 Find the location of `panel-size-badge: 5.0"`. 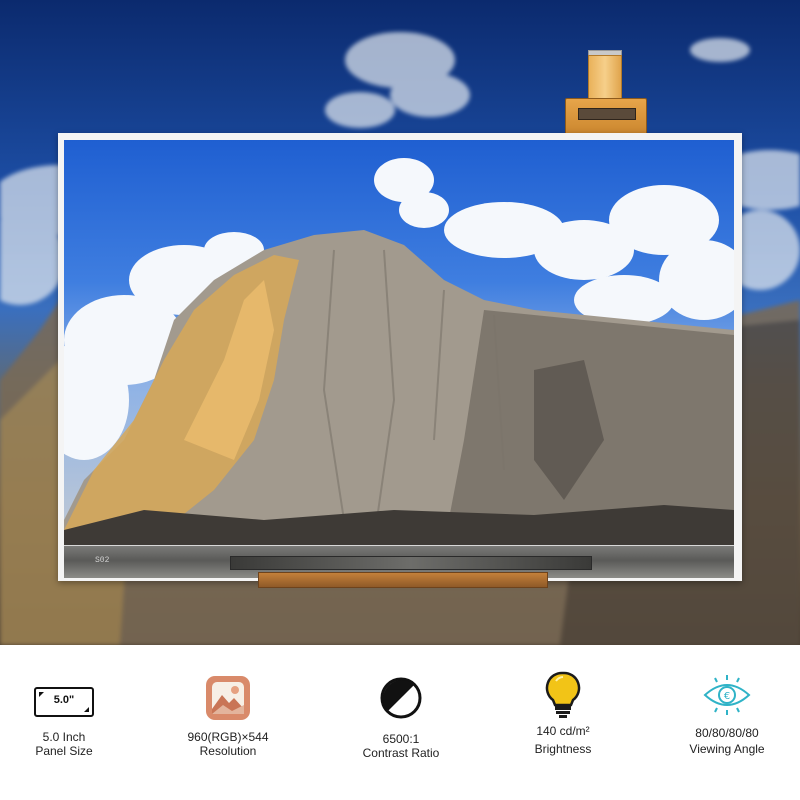

panel-size-badge: 5.0" is located at coordinates (64, 700).